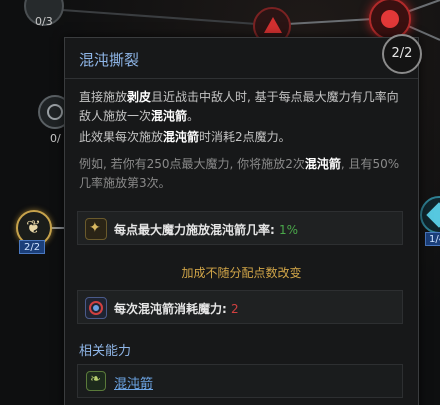 The height and width of the screenshot is (405, 440). I want to click on desc-text: 直接施放, so click(103, 97).